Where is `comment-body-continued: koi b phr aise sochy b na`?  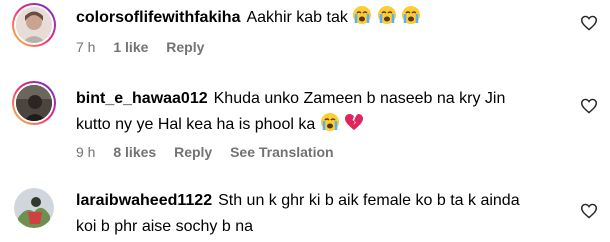 comment-body-continued: koi b phr aise sochy b na is located at coordinates (164, 226).